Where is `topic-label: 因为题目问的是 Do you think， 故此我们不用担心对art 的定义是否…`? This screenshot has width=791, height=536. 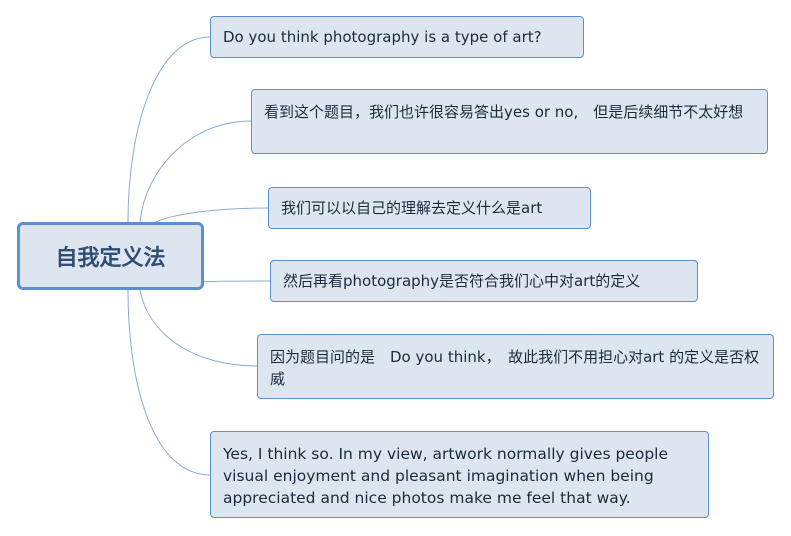
topic-label: 因为题目问的是 Do you think， 故此我们不用担心对art 的定义是否… is located at coordinates (515, 368).